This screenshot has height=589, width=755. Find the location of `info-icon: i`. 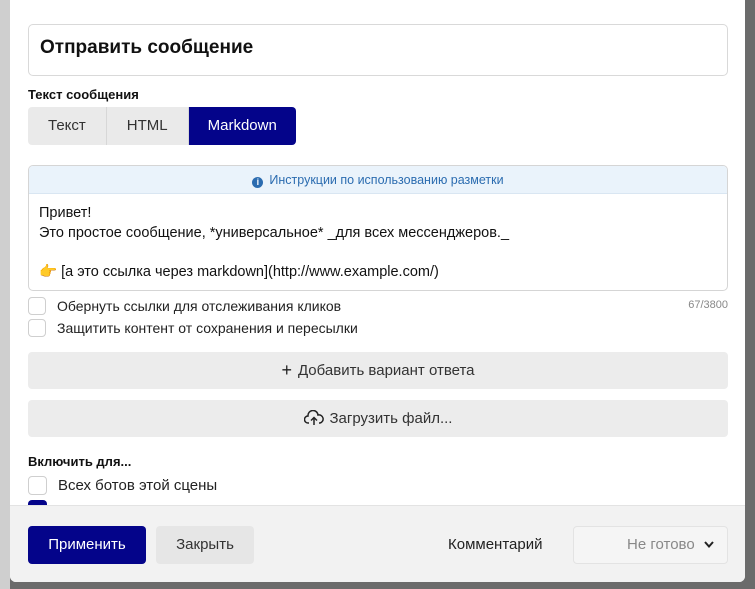

info-icon: i is located at coordinates (258, 182).